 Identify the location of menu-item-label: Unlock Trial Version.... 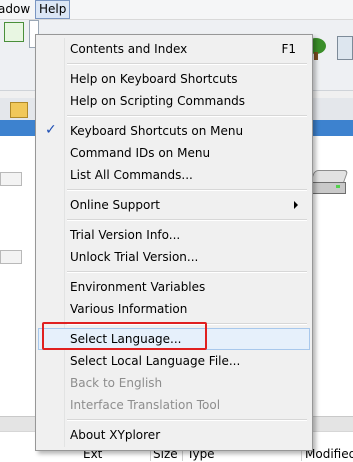
(134, 257).